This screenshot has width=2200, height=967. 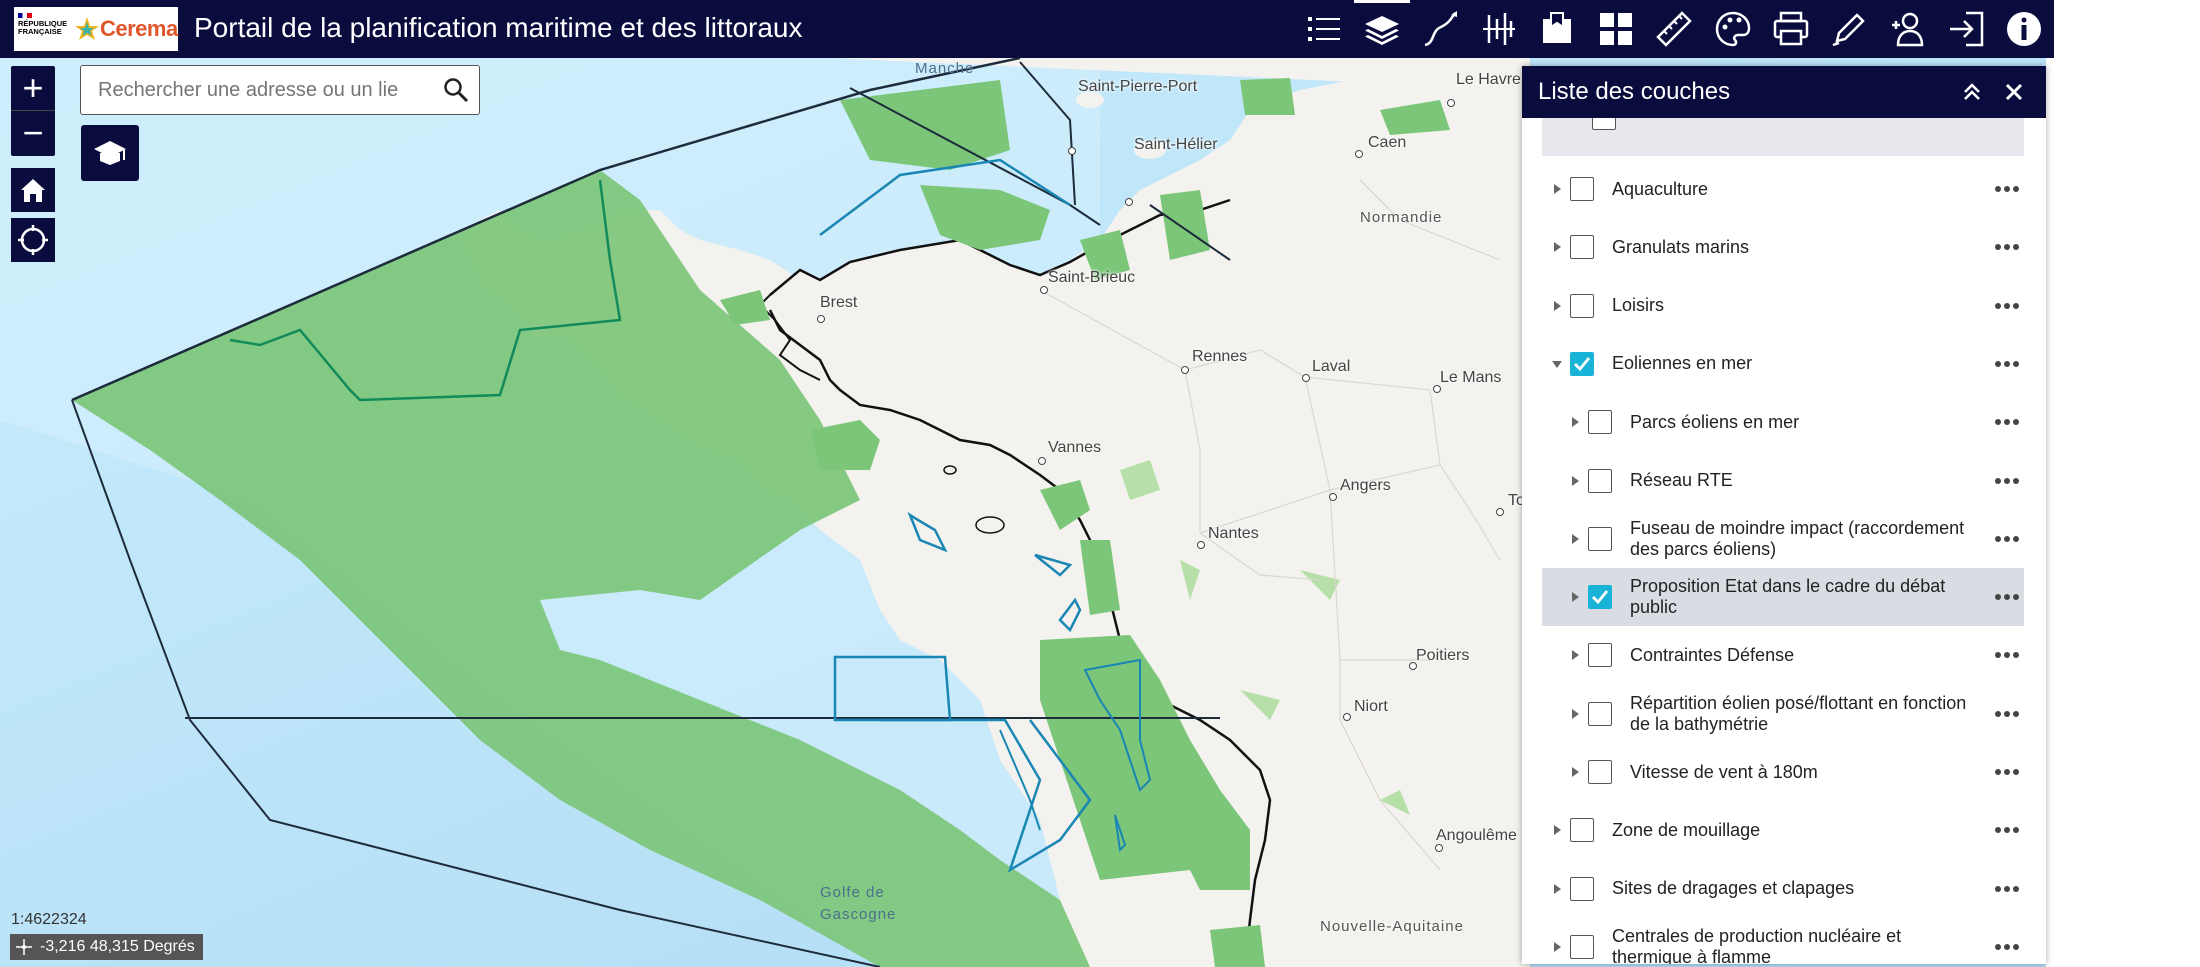 I want to click on panel-title: Liste des couches, so click(x=1634, y=91).